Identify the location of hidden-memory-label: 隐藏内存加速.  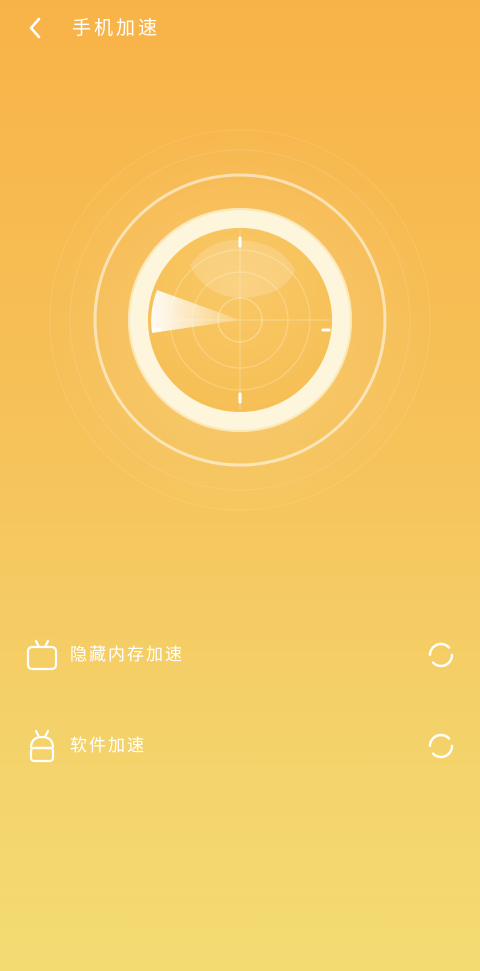
(127, 655).